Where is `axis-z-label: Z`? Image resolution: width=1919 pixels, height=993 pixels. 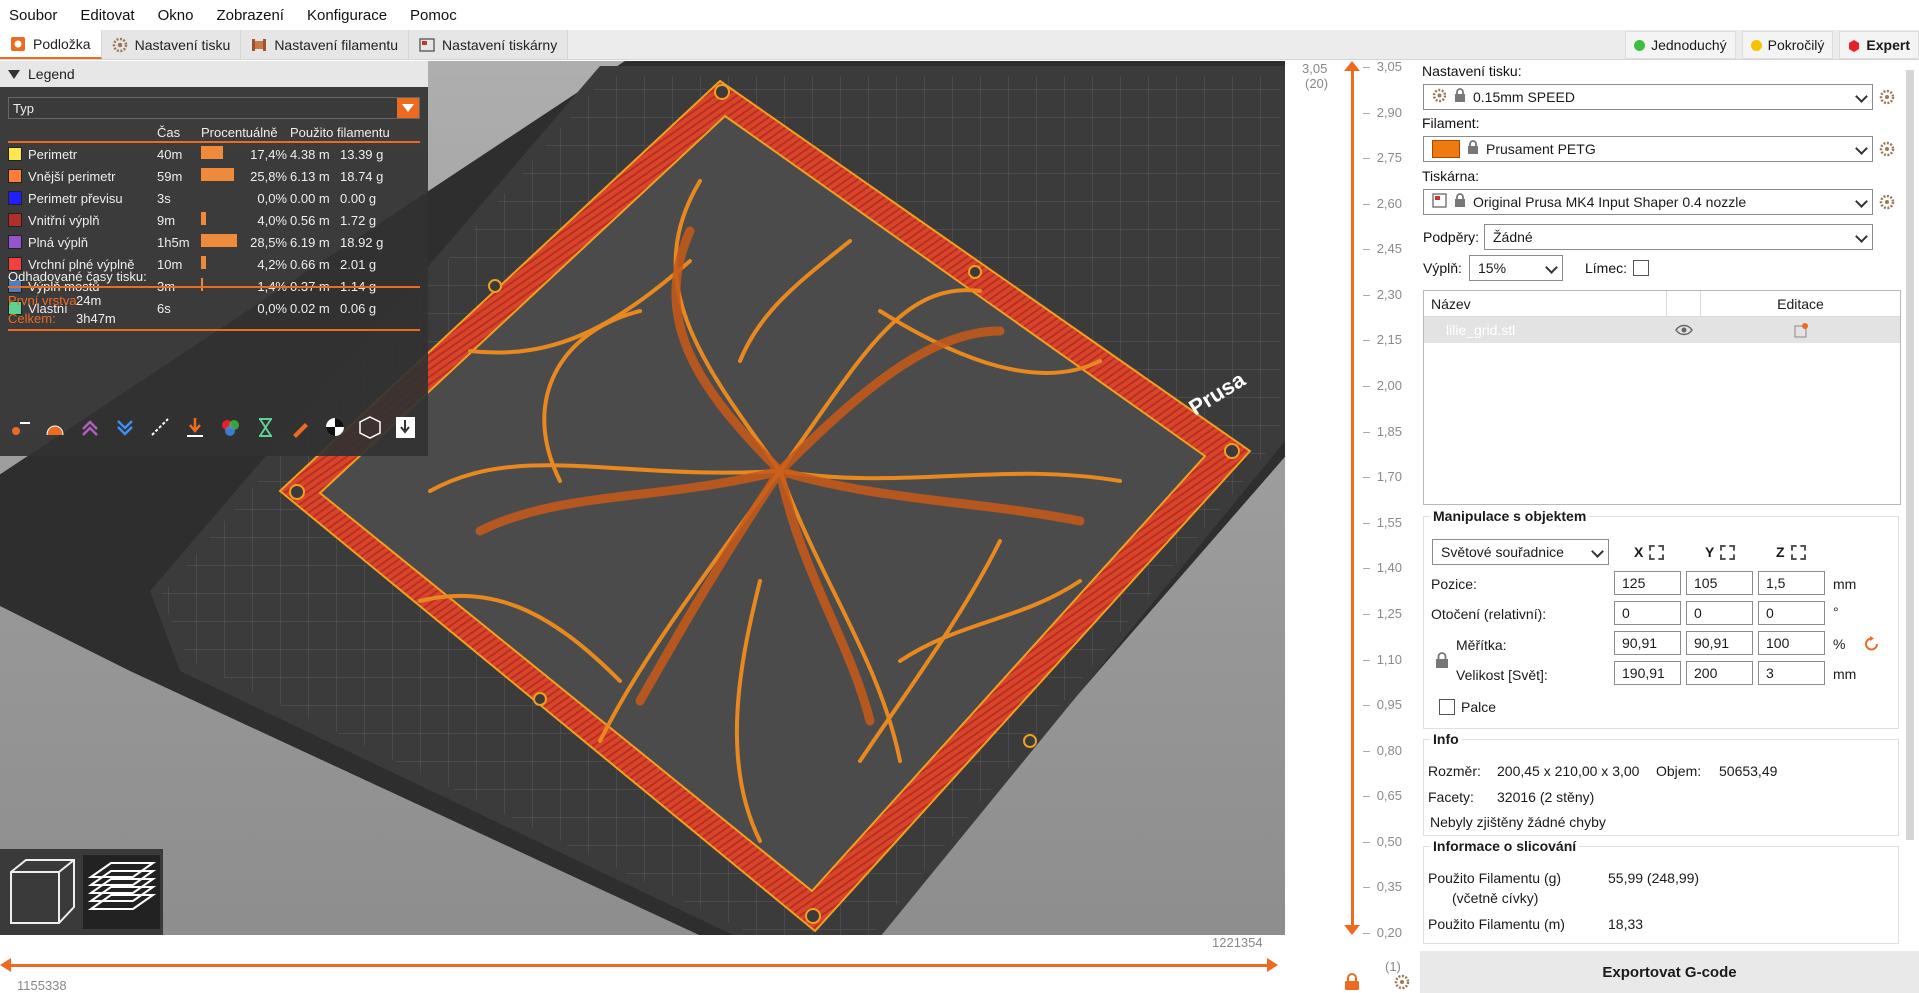 axis-z-label: Z is located at coordinates (1780, 552).